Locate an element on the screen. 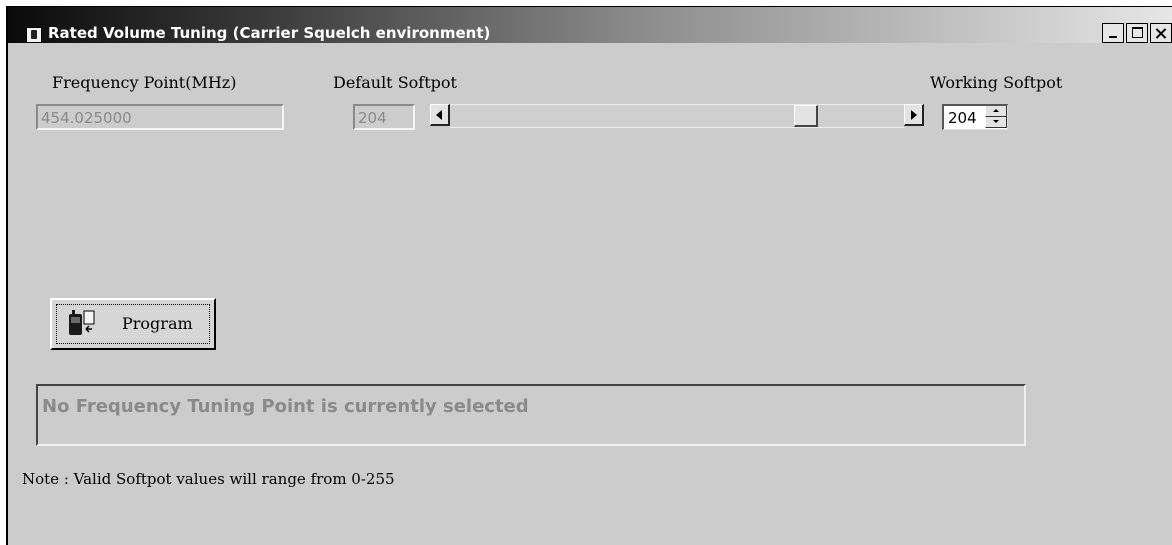 This screenshot has width=1172, height=545. program-button-label: Program is located at coordinates (157, 323).